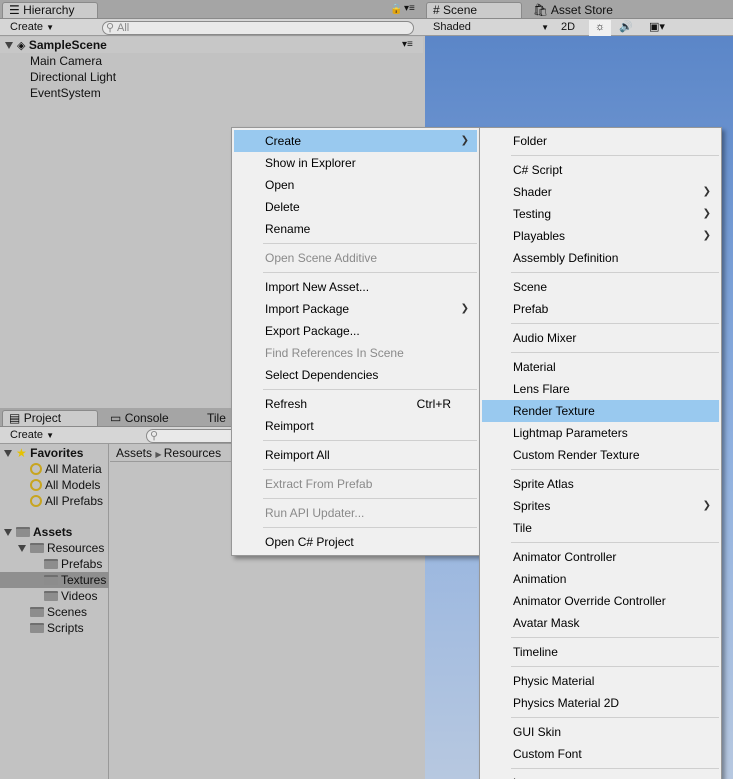  I want to click on menu-item-custom-render-texture: Custom Render Texture, so click(600, 455).